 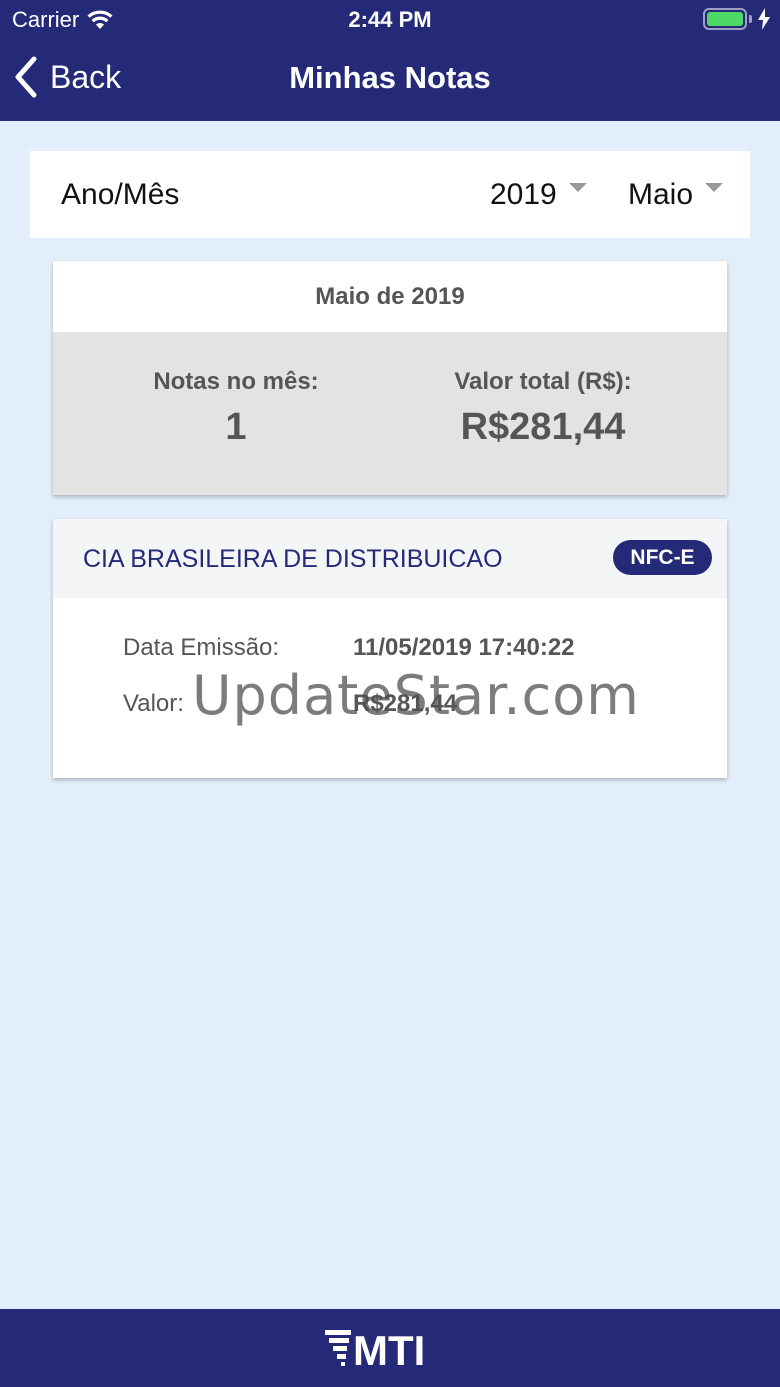 I want to click on year-month-filter: Ano/Mês 2019 Maio, so click(x=390, y=194).